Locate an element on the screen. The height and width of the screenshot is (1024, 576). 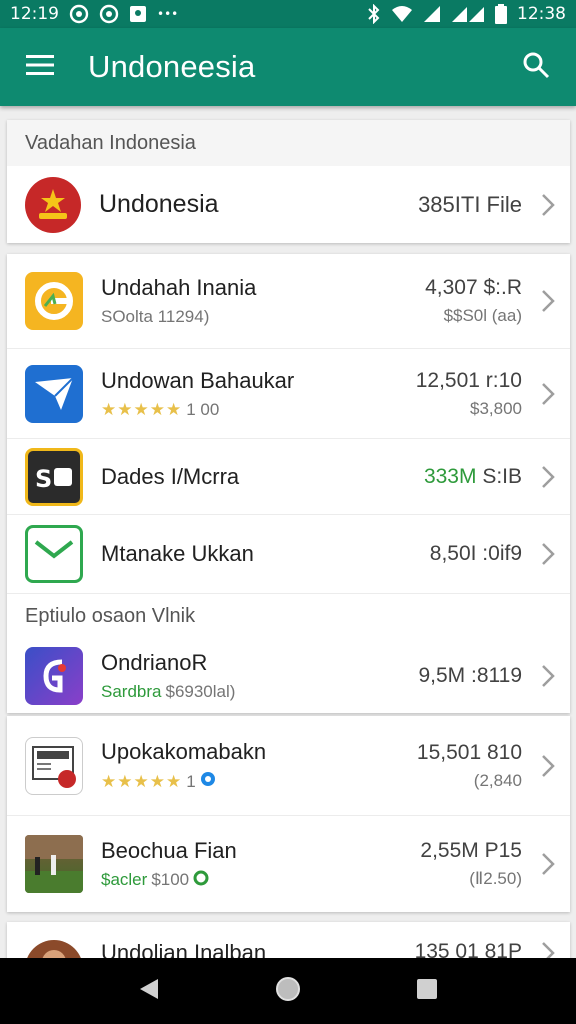
item-subtitle: Sardbra $6930lal) is located at coordinates (259, 692).